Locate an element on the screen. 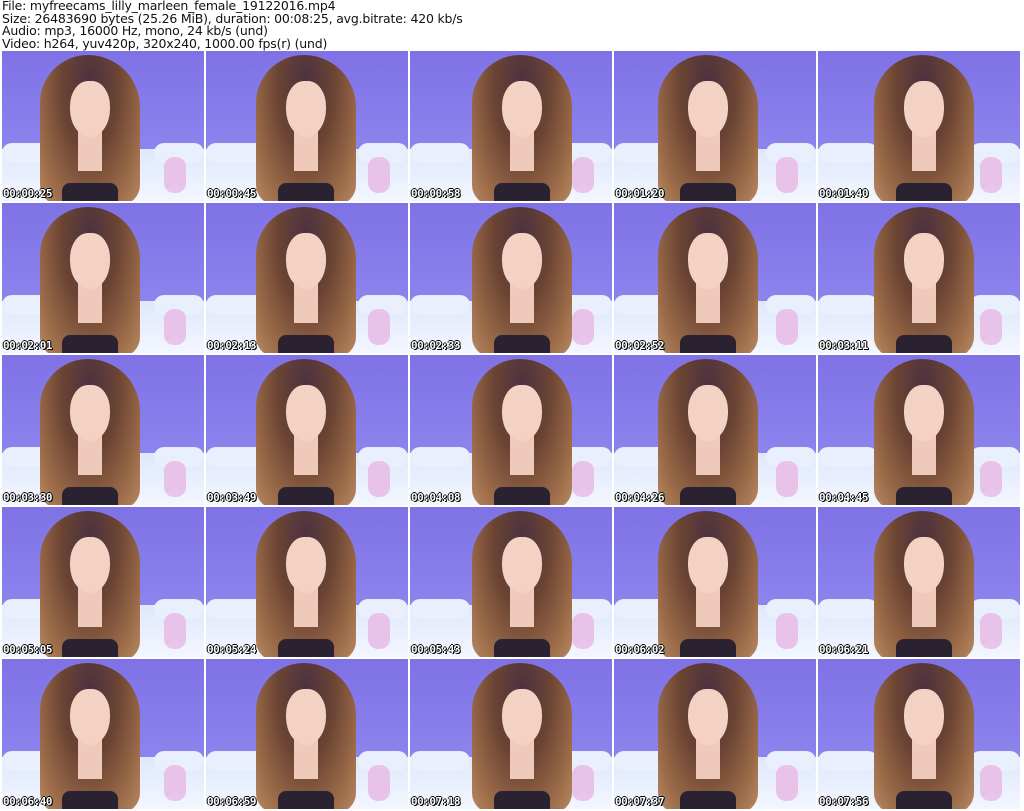 This screenshot has width=1024, height=811. thumbnail-timestamp: 00:02:01 is located at coordinates (27, 345).